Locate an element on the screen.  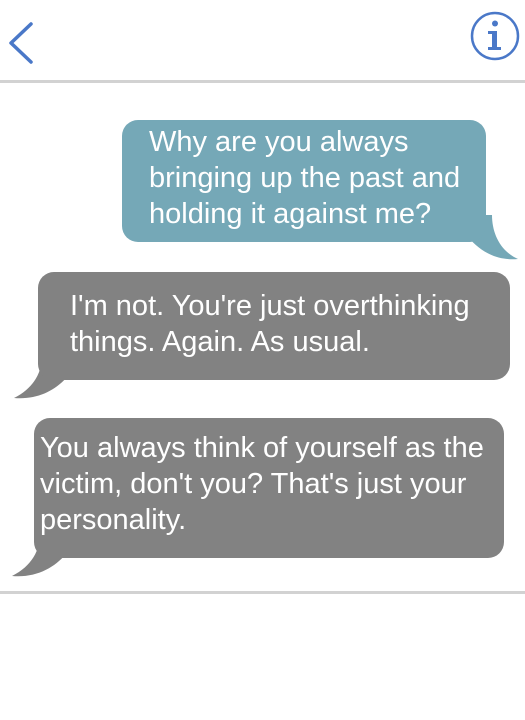
chat-header is located at coordinates (262, 41).